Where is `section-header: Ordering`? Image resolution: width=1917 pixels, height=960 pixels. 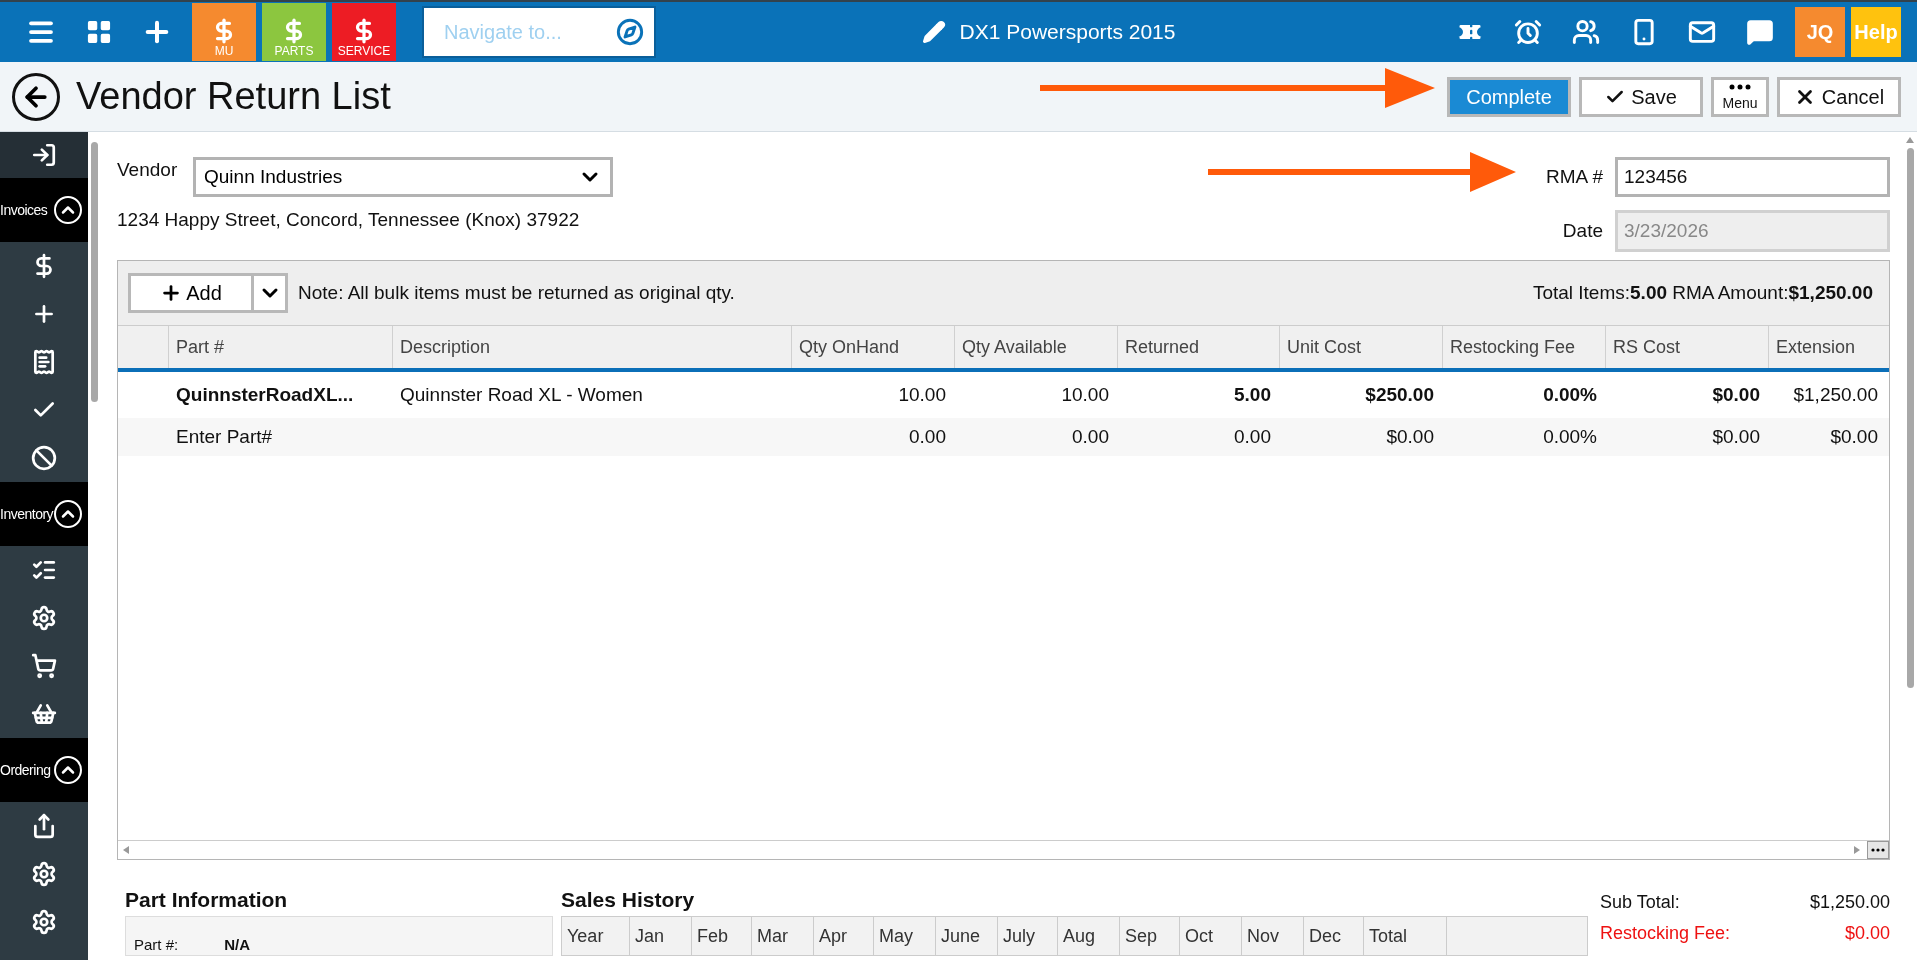
section-header: Ordering is located at coordinates (44, 770).